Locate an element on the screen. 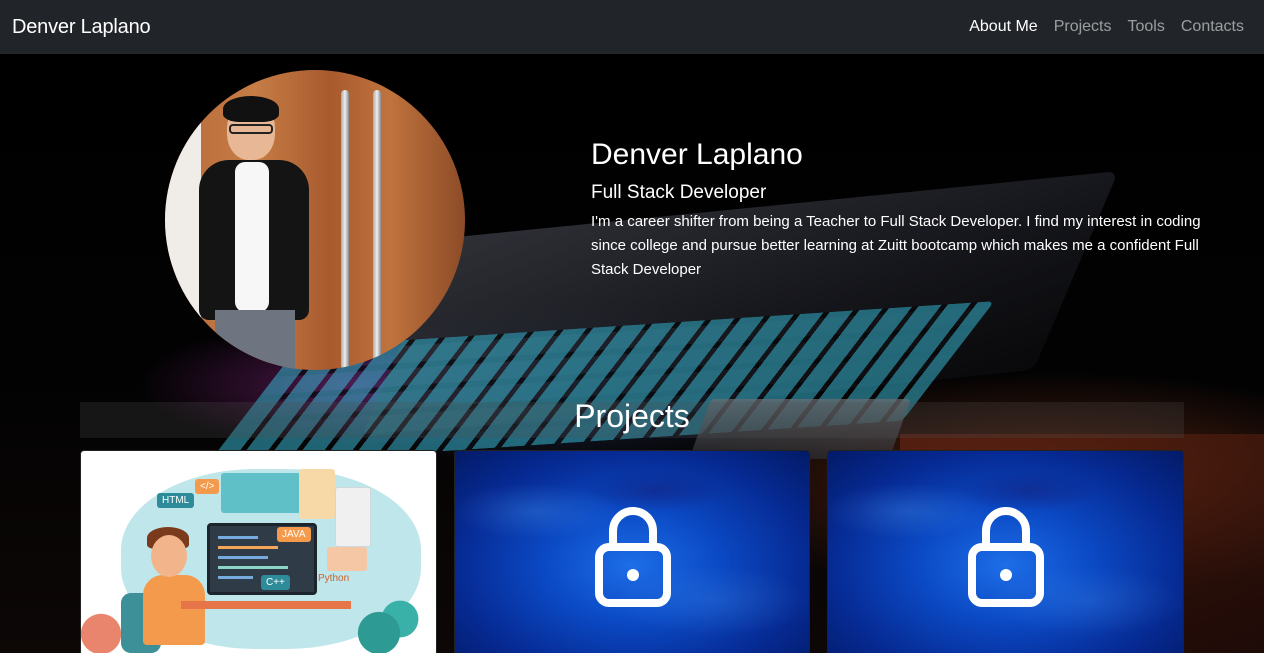 This screenshot has height=653, width=1264. profile-photo is located at coordinates (315, 220).